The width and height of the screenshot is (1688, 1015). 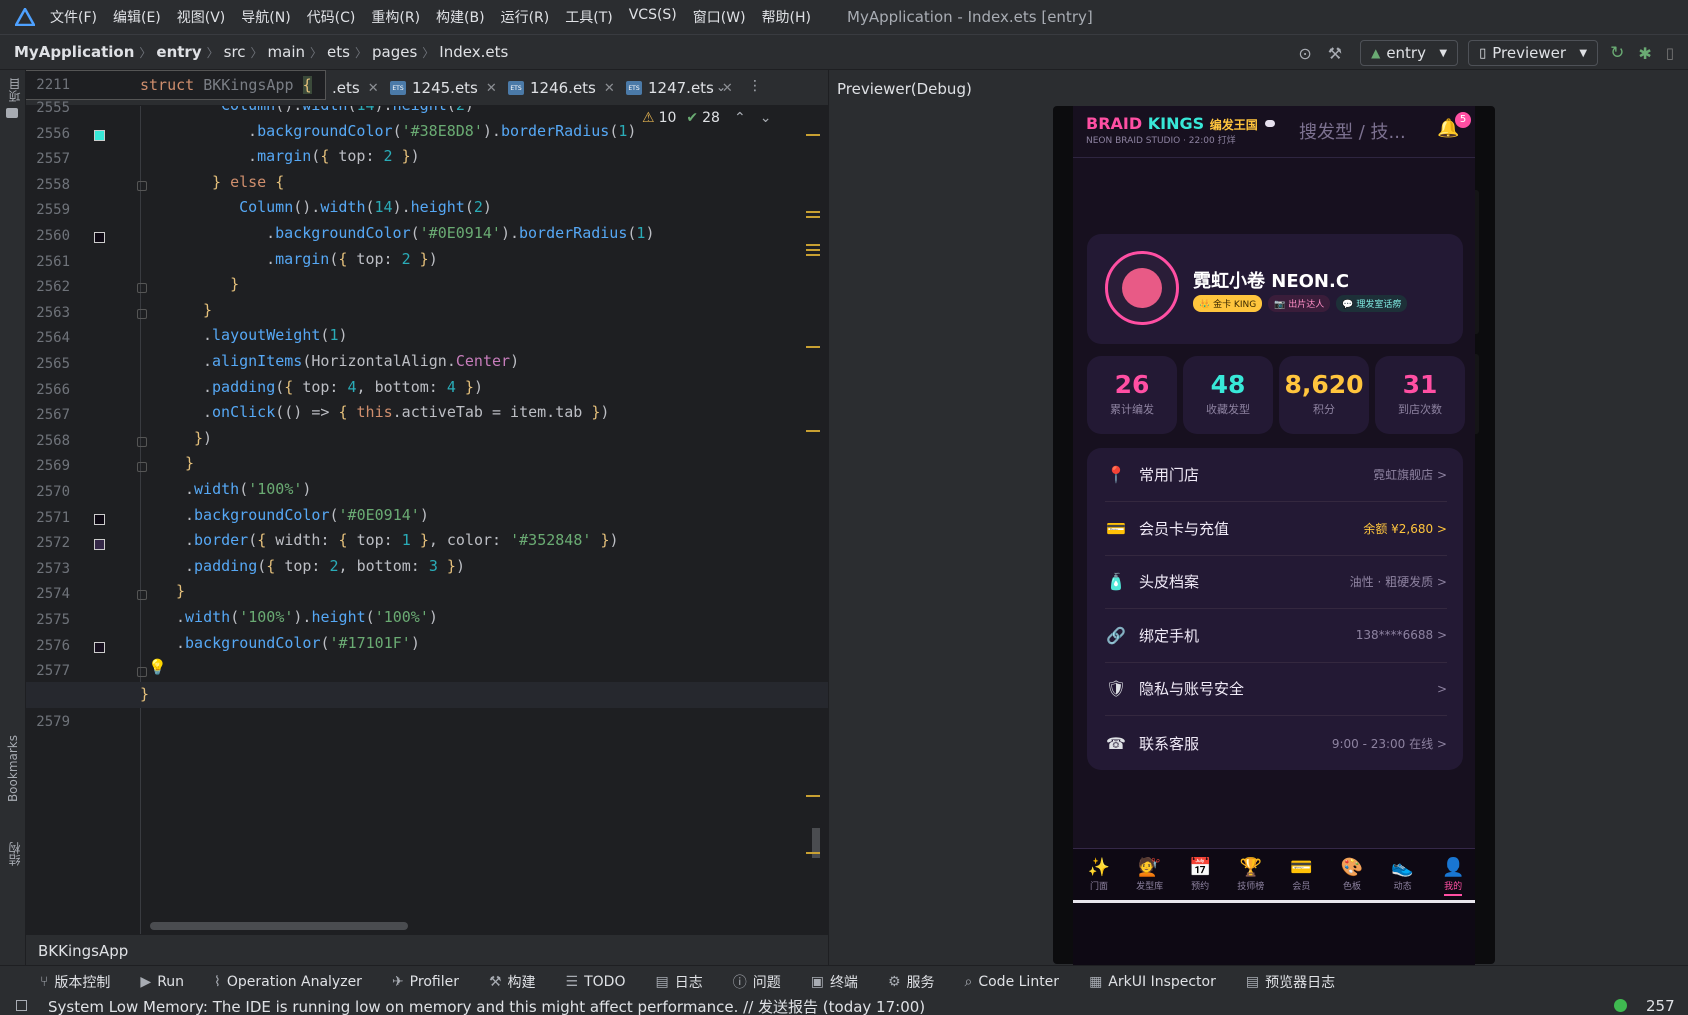 I want to click on nav-item: 🎨 色板, so click(x=1352, y=874).